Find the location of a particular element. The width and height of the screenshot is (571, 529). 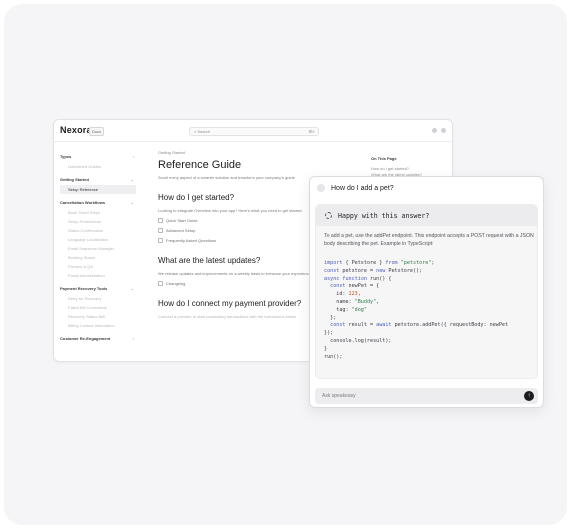

sidebar-item-active: Setup Reference is located at coordinates (98, 189).